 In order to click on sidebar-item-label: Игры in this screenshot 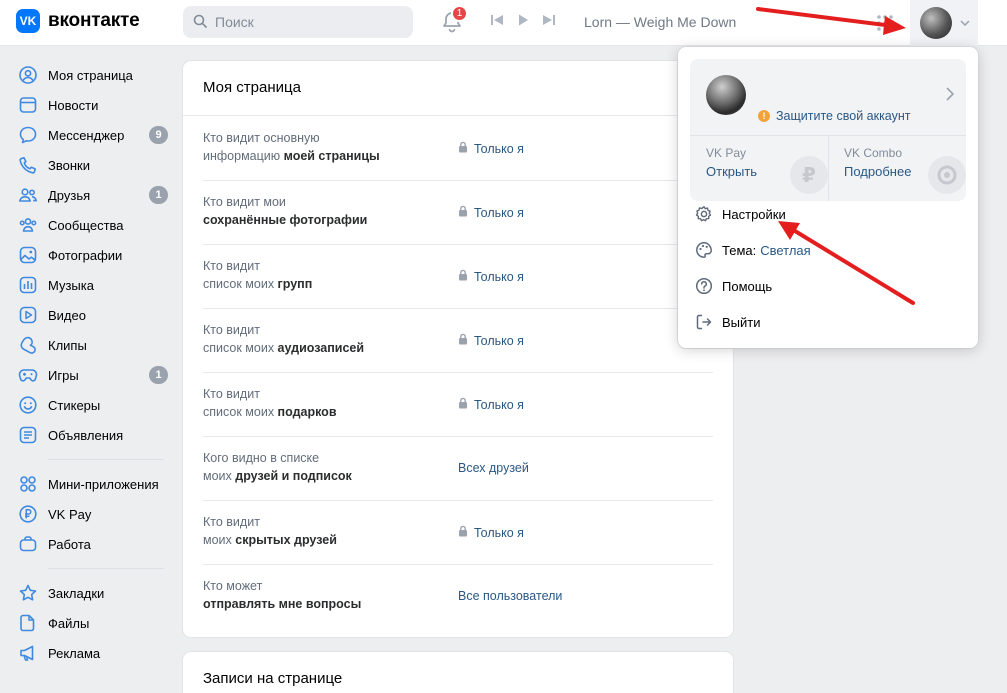, I will do `click(63, 375)`.